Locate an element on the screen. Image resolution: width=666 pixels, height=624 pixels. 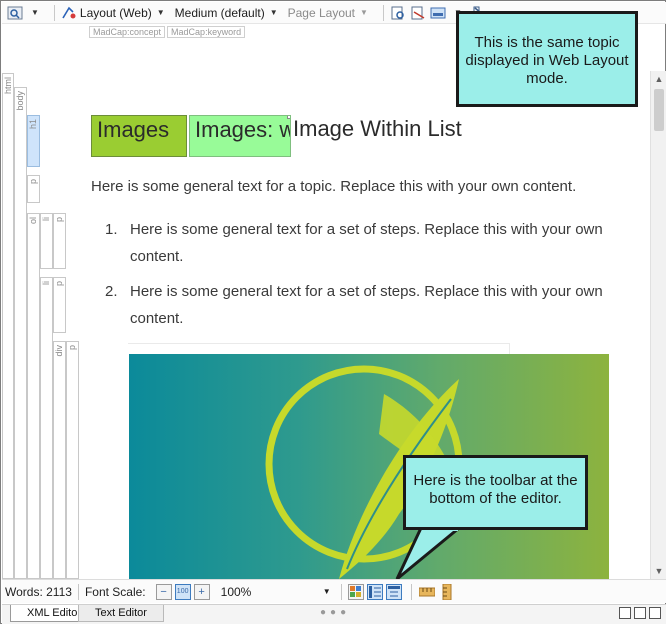
structure-bar-p4: p is located at coordinates (72, 460).